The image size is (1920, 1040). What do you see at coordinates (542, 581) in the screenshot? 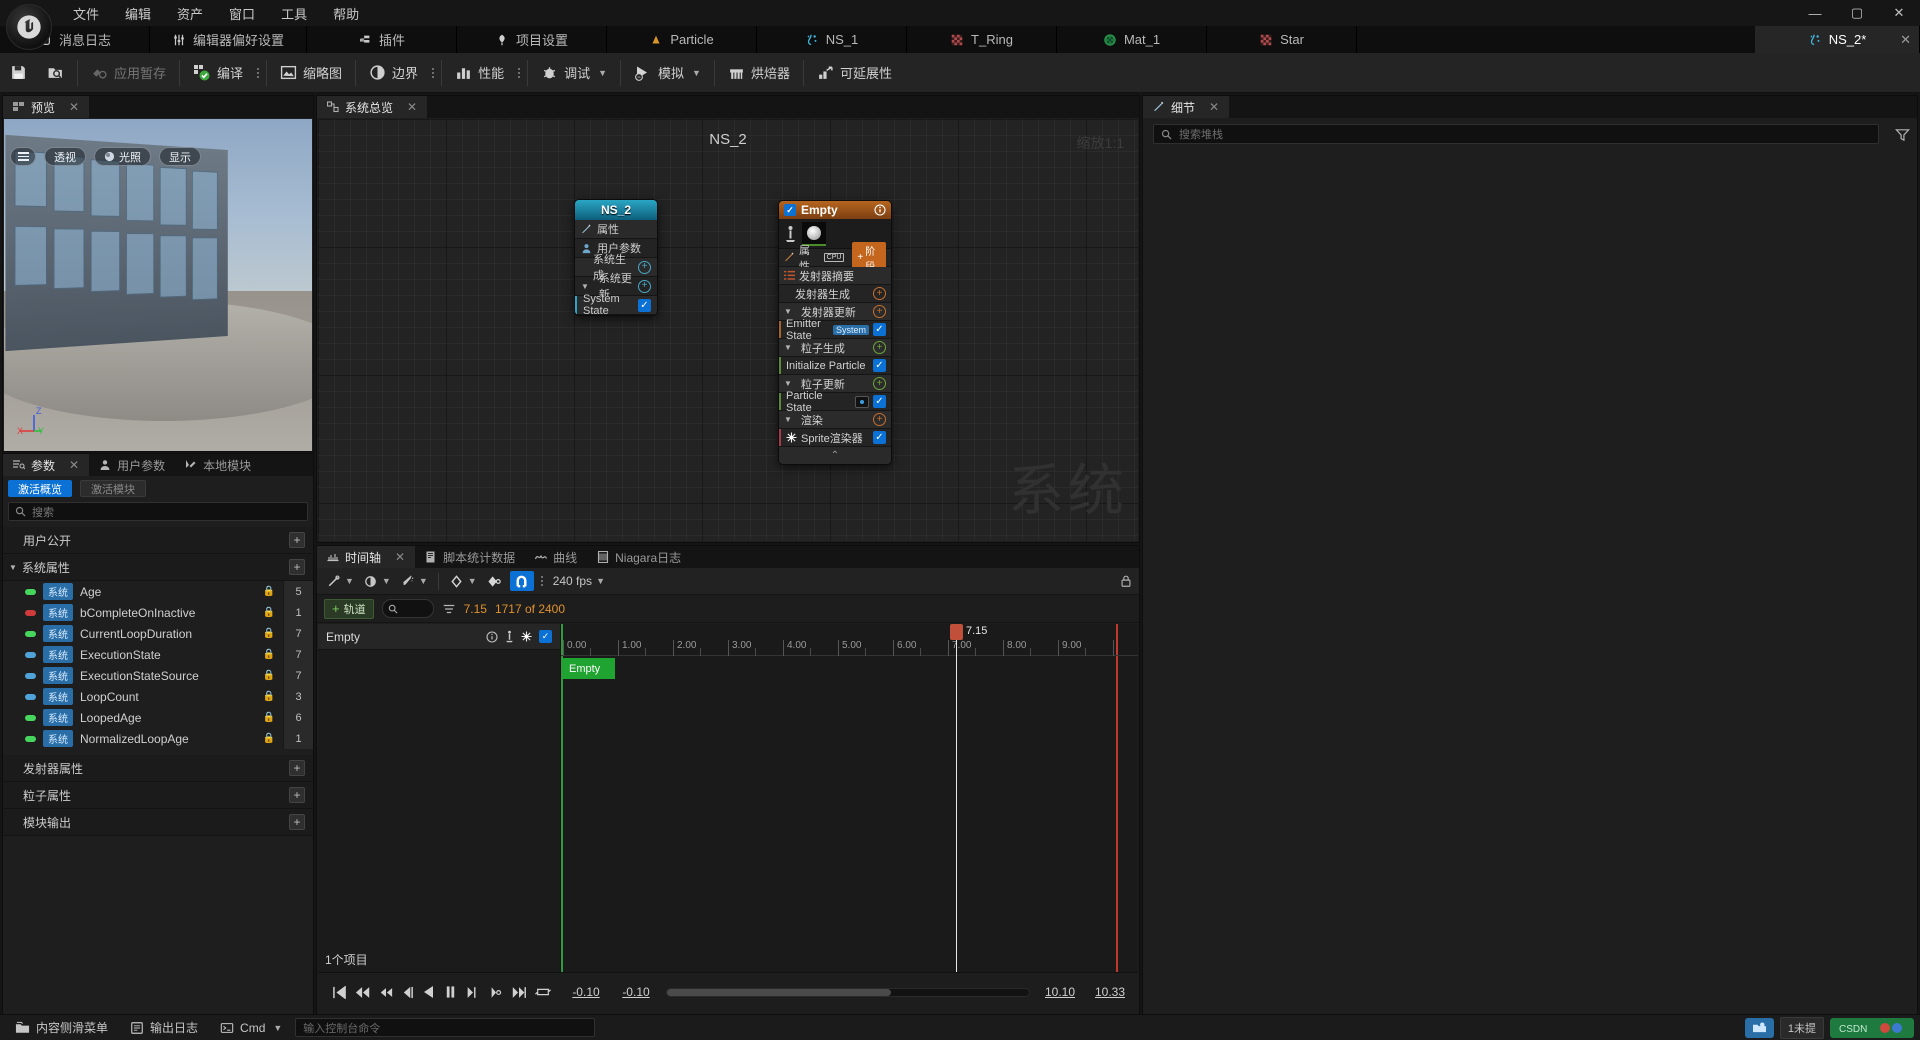
I see `timeline-snap-options-button` at bounding box center [542, 581].